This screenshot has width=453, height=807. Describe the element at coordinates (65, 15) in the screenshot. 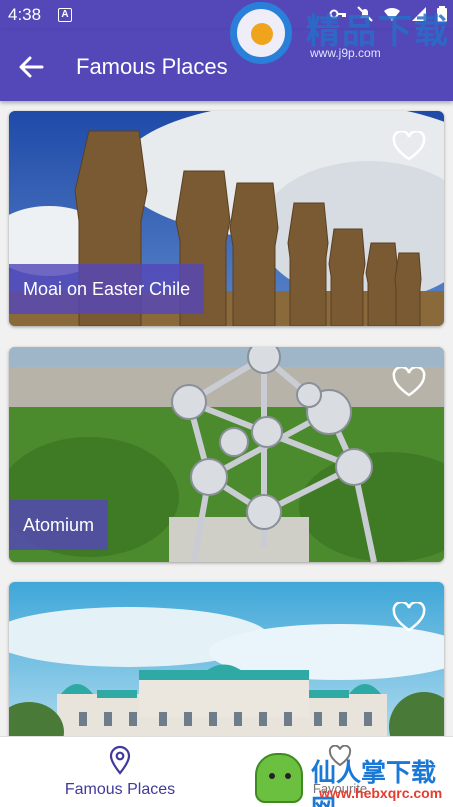

I see `notification-a-icon: A` at that location.